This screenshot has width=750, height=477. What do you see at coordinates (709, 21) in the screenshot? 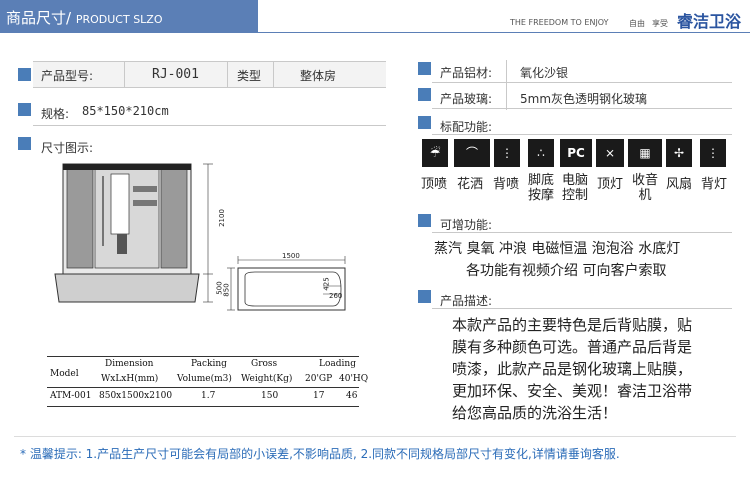
I see `brand-logo: 睿洁卫浴` at bounding box center [709, 21].